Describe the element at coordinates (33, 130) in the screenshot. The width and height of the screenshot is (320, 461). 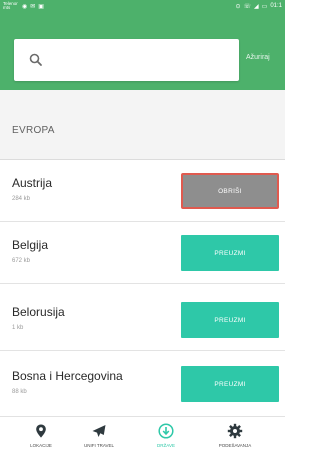
I see `section-title: EVROPA` at that location.